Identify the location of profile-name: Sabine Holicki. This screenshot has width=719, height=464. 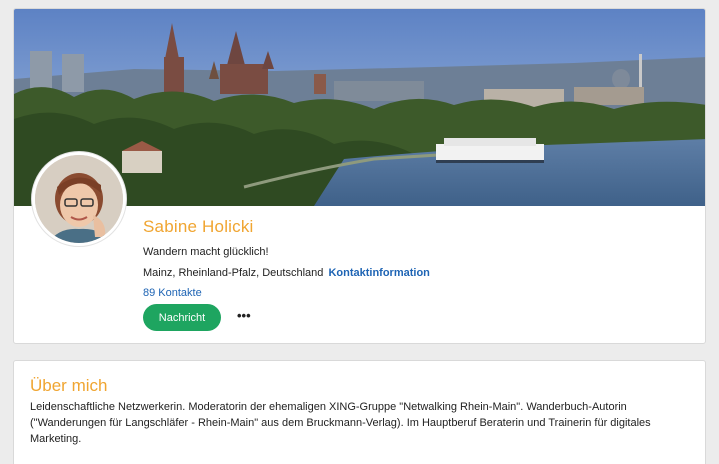
(198, 226).